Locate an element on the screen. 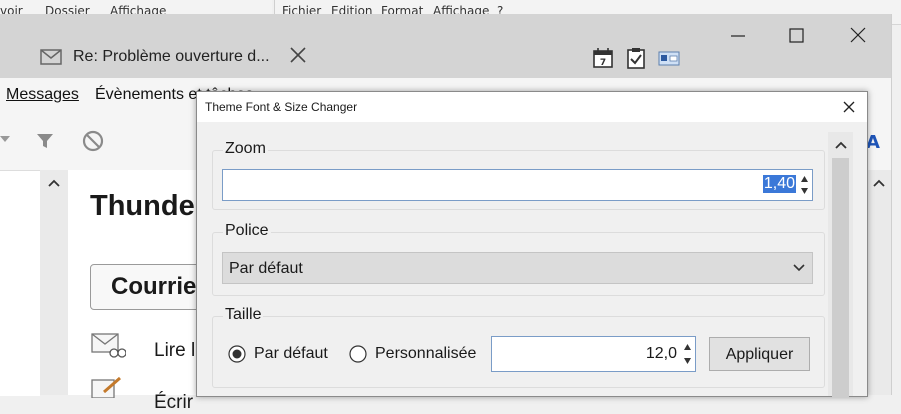 This screenshot has width=901, height=414. radio-custom is located at coordinates (358, 354).